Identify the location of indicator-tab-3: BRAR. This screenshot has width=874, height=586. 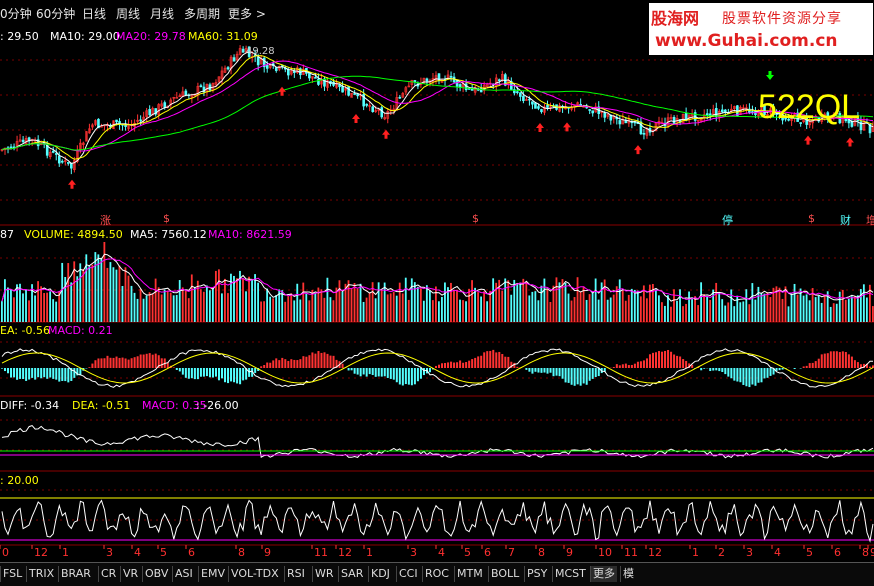
(75, 574).